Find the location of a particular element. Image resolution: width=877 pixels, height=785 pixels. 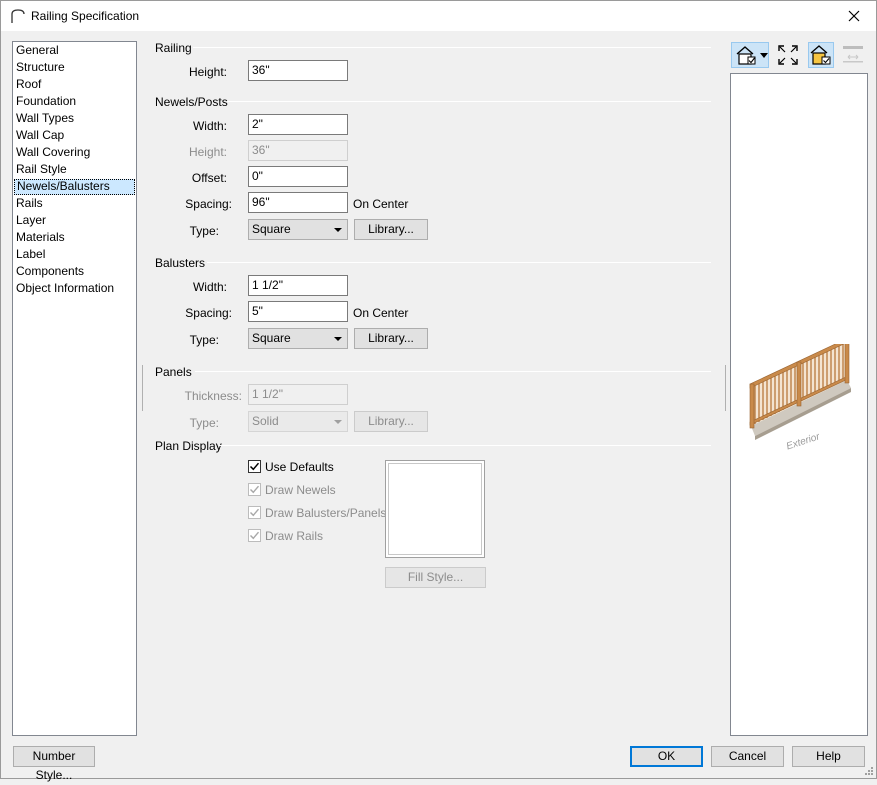

railing-divider is located at coordinates (452, 47).